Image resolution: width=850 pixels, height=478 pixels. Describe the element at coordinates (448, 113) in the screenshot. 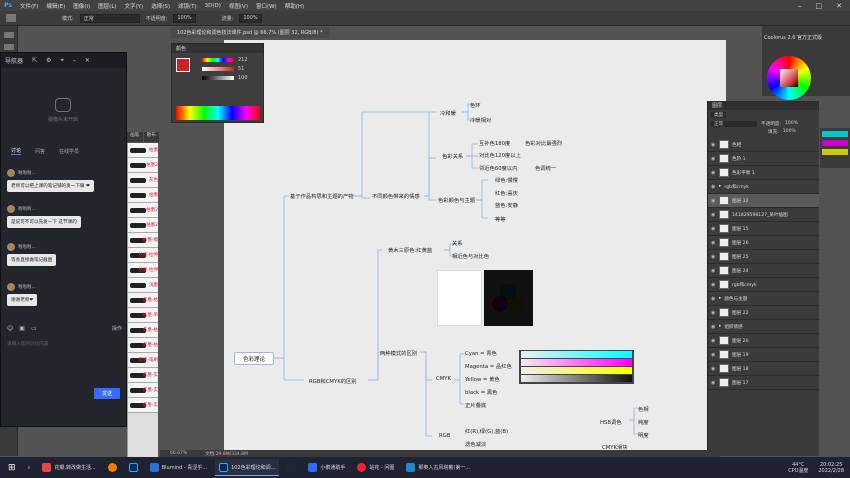

I see `mm-node: 冷和暖` at that location.